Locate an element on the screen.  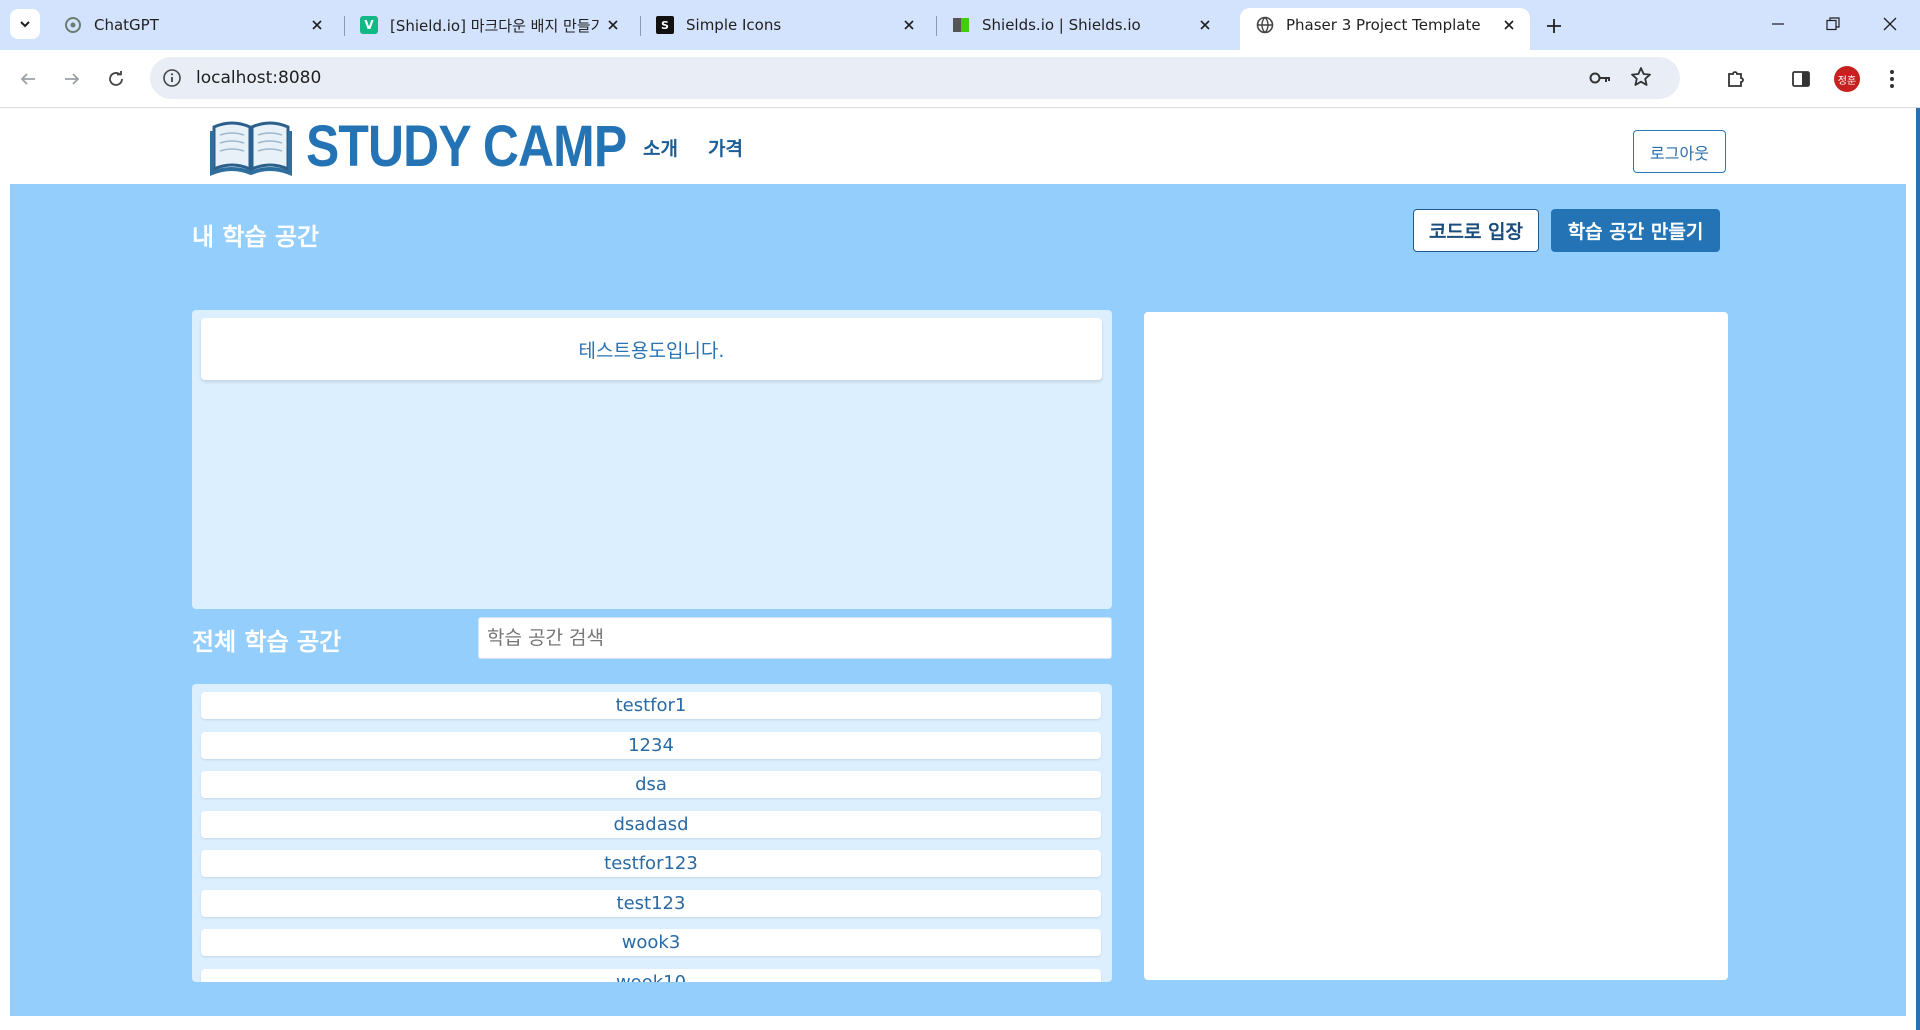
side-panel-icon is located at coordinates (1801, 79).